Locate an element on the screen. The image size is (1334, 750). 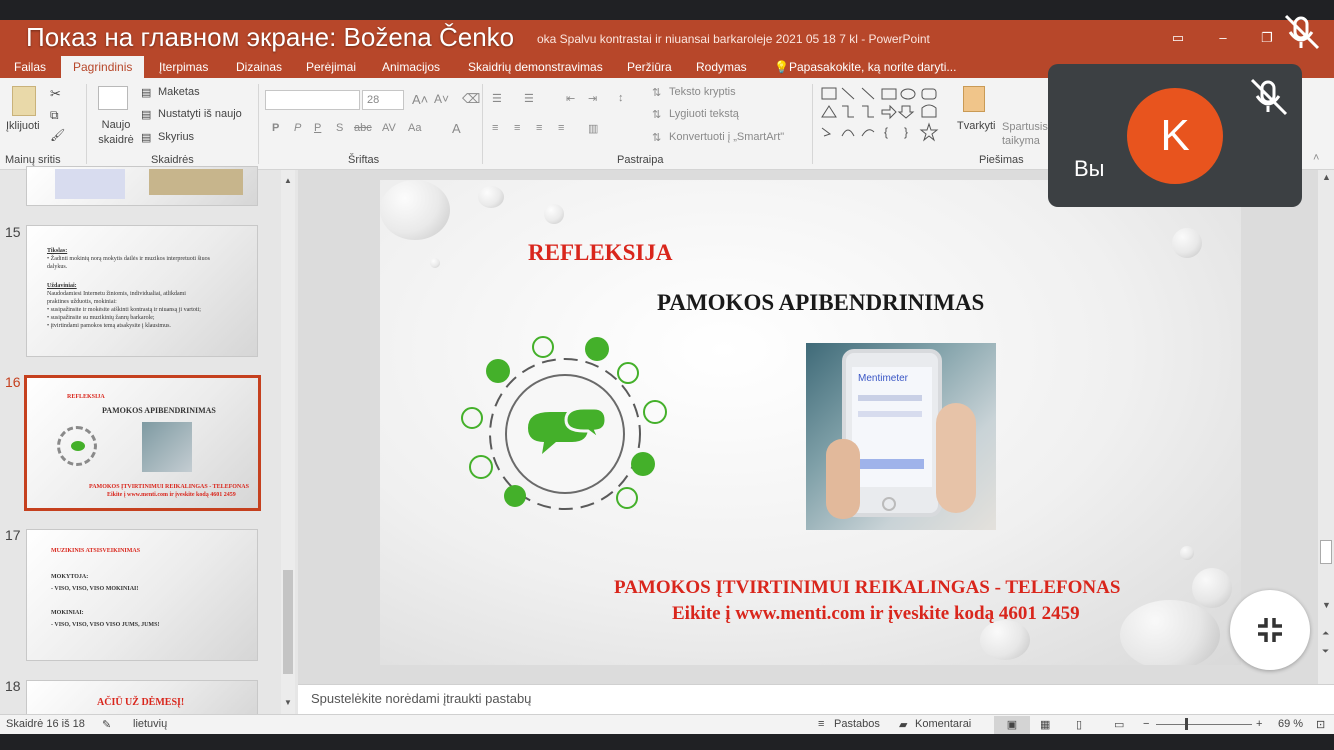
tab-slideshow: Skaidrių demonstravimas is located at coordinates (535, 67).